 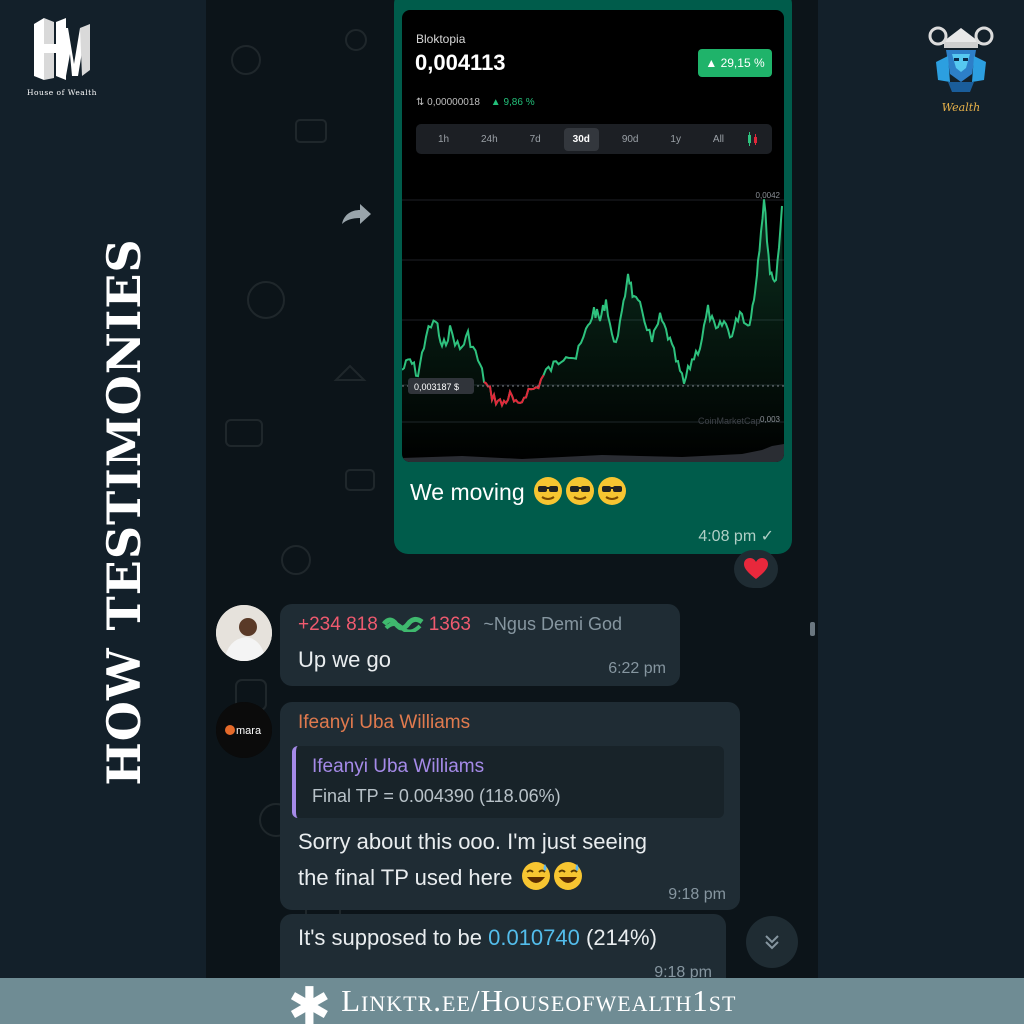 I want to click on coin-sub-stats: ⇅ 0,00000018 ▲ 9,86 %, so click(x=475, y=102).